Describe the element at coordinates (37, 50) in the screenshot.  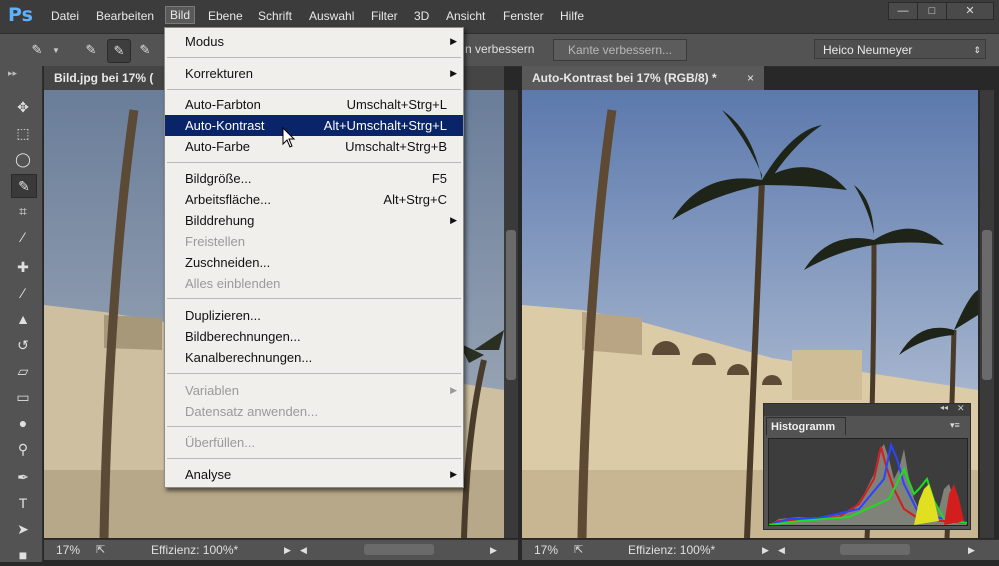
I see `tool-preset-icon: ✎` at that location.